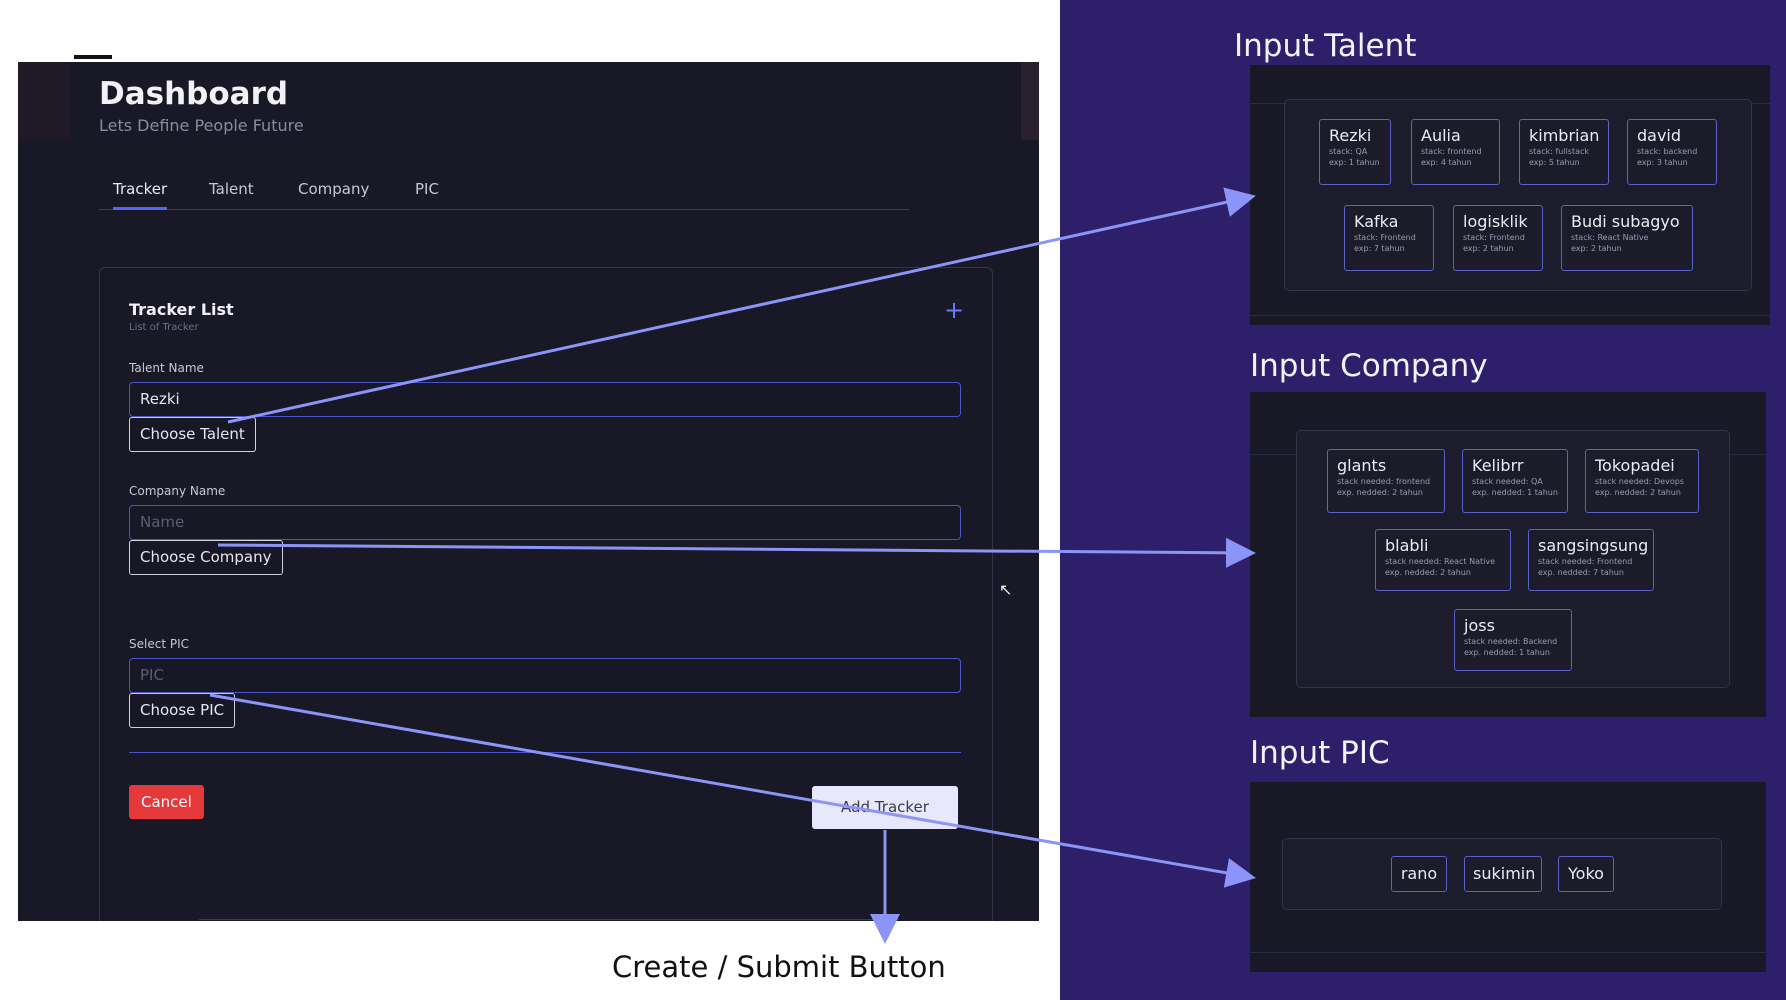 The width and height of the screenshot is (1786, 1000). I want to click on page-subtitle: Lets Define People Future, so click(201, 125).